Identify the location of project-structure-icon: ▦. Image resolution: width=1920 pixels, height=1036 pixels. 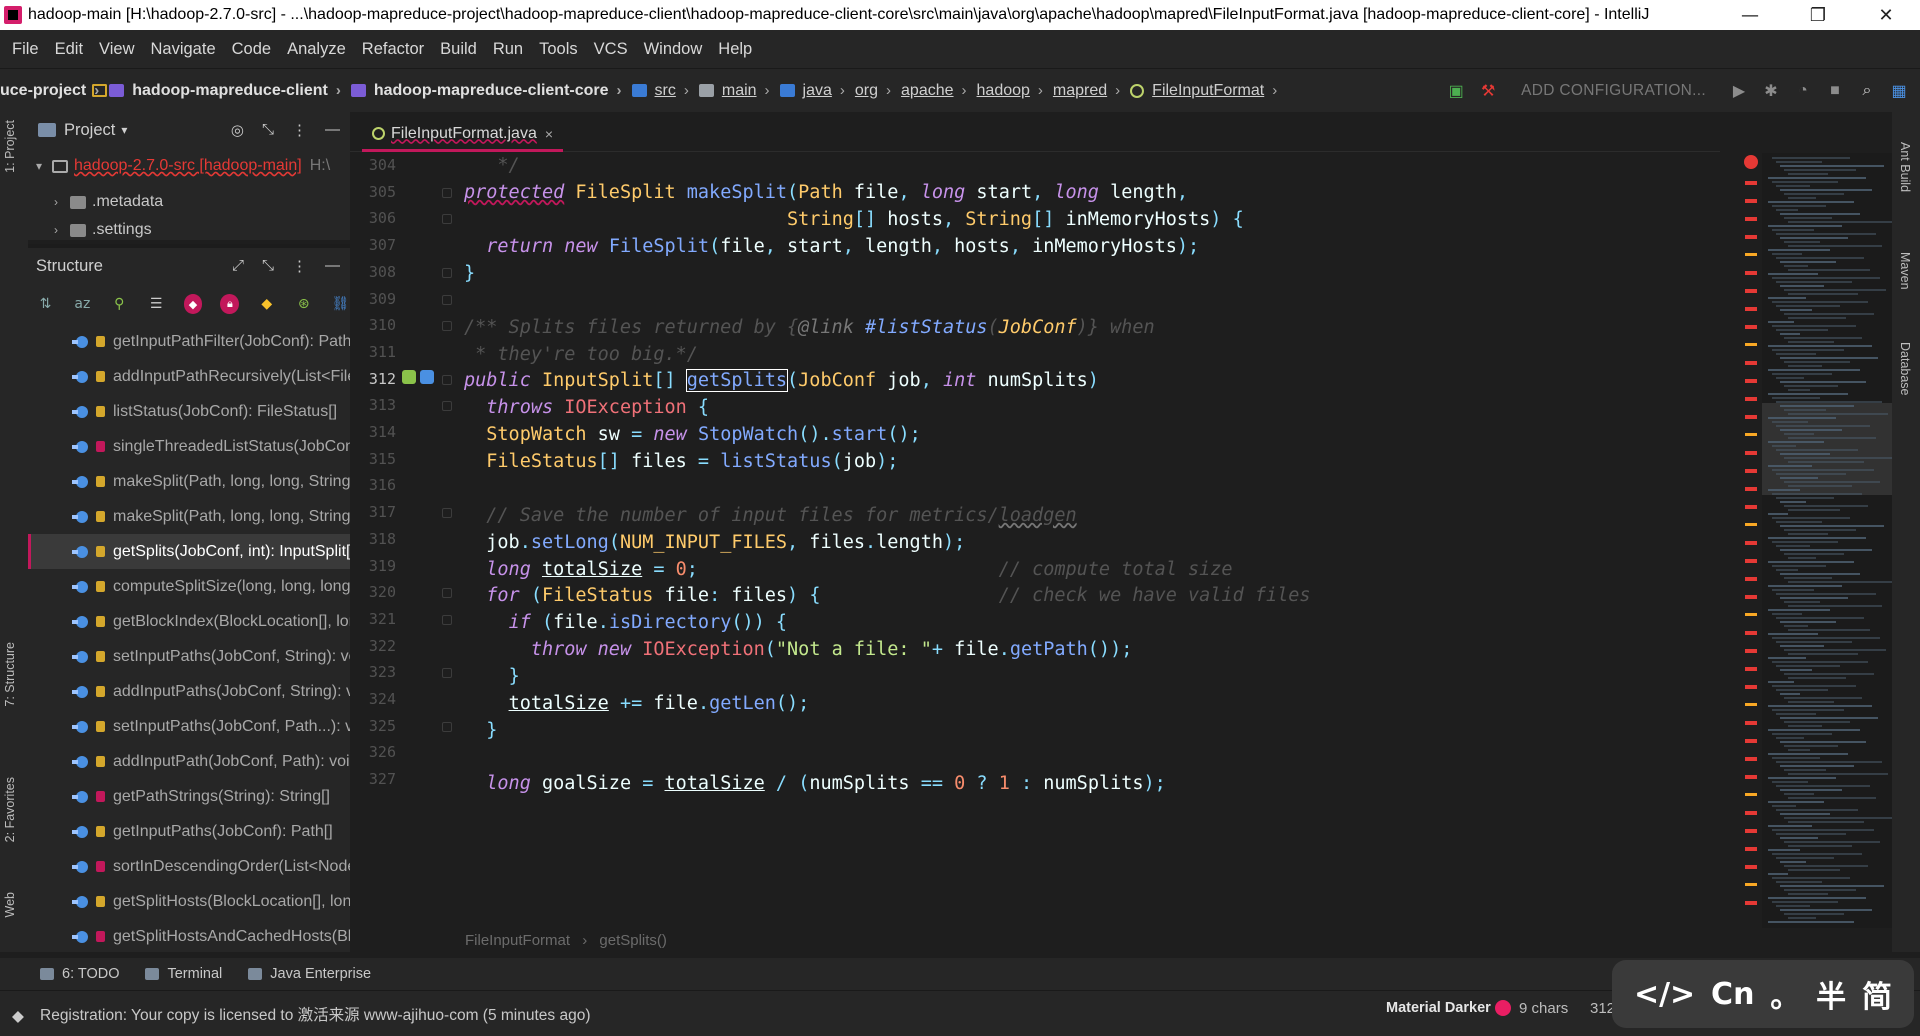
(1899, 91).